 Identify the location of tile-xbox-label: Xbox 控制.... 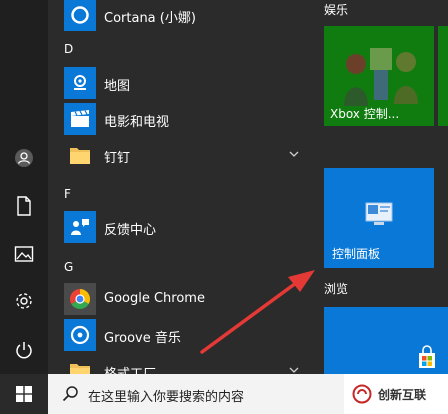
(365, 114).